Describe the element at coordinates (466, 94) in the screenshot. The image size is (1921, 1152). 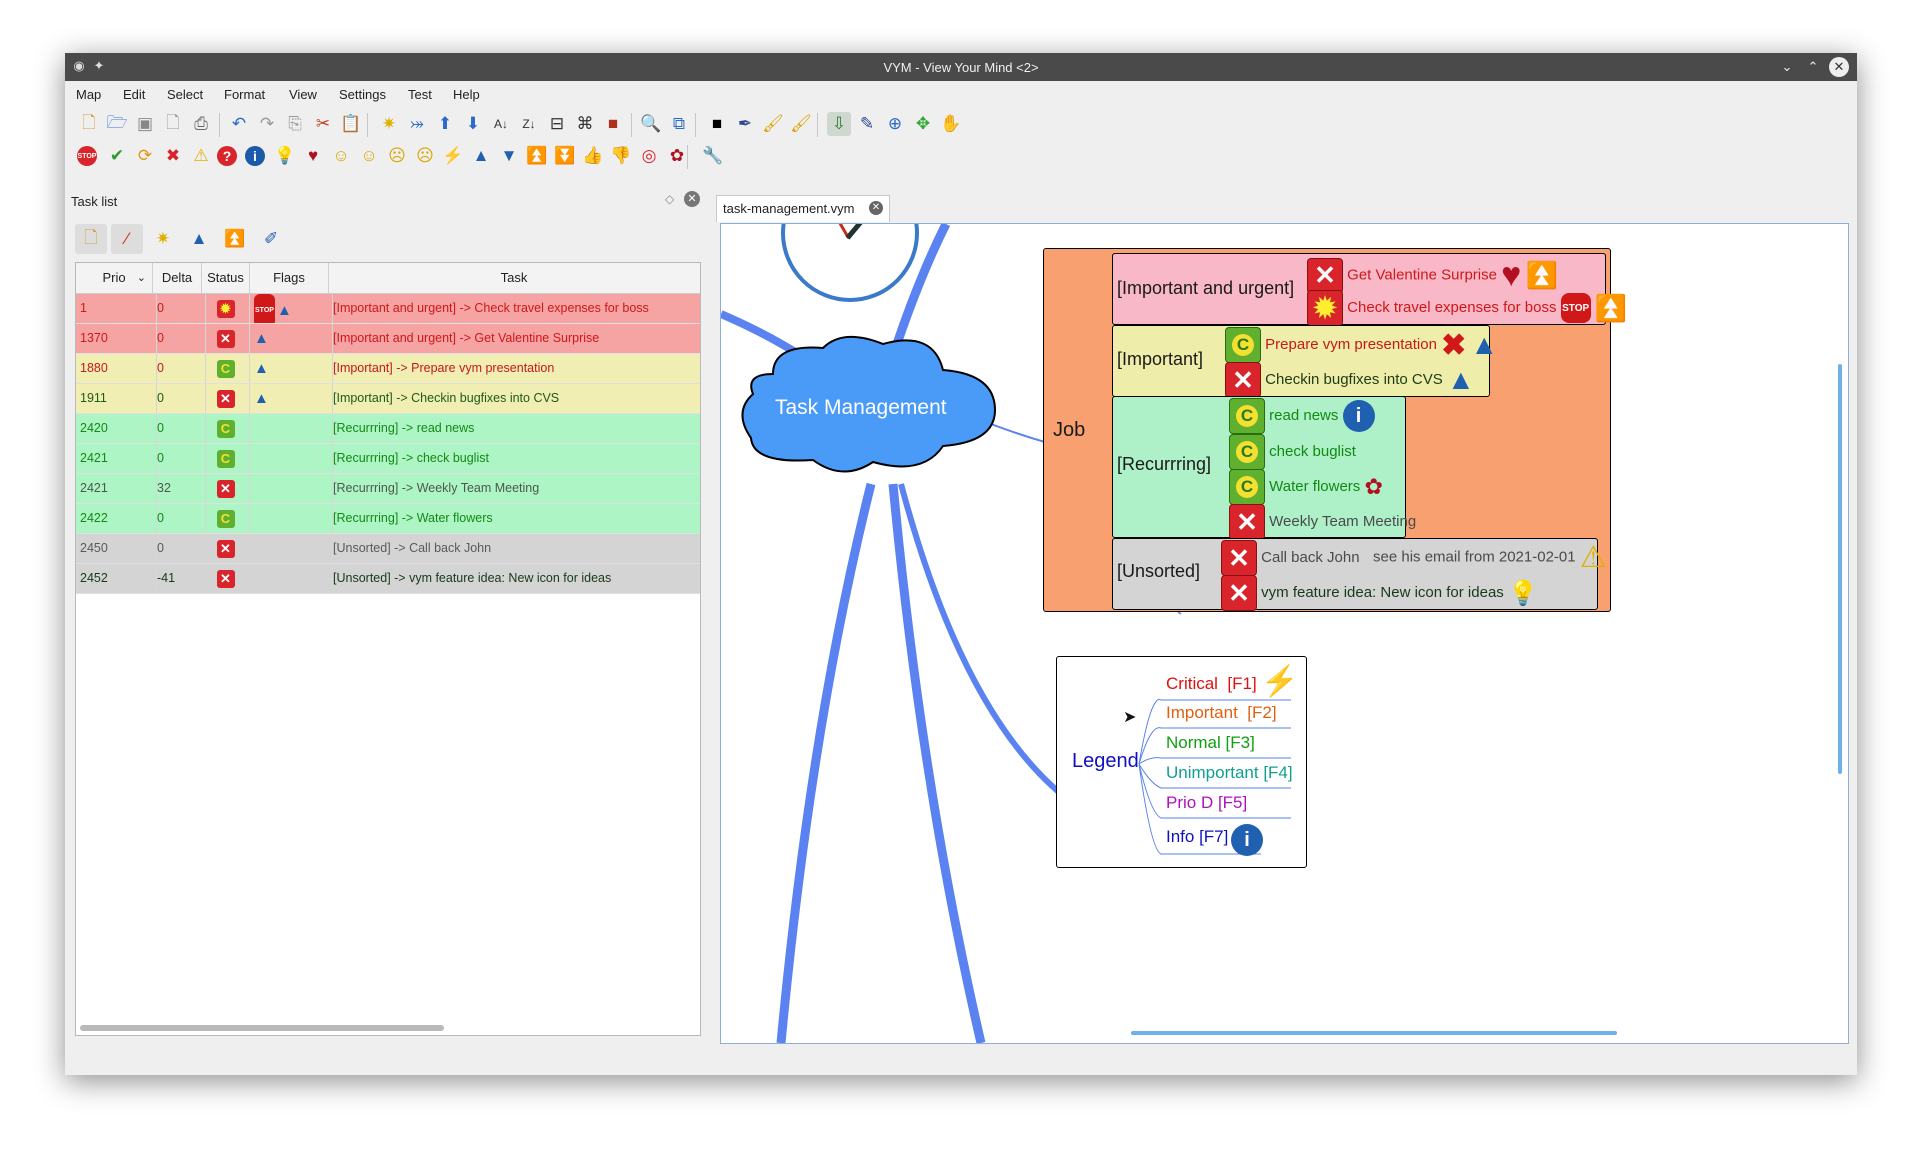
I see `menu-help: Help` at that location.